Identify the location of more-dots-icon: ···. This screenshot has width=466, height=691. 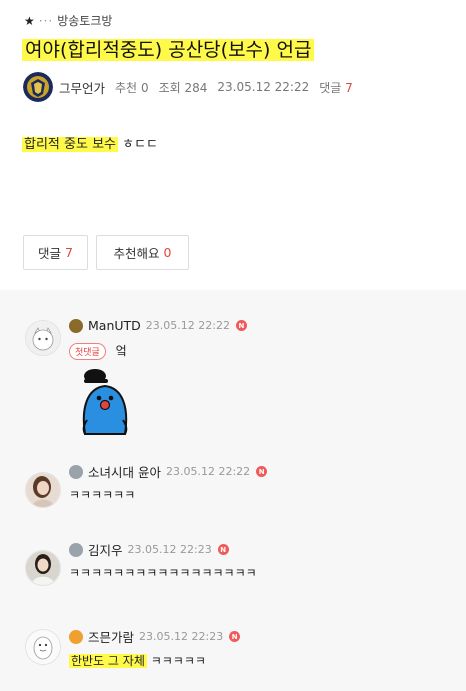
(46, 21).